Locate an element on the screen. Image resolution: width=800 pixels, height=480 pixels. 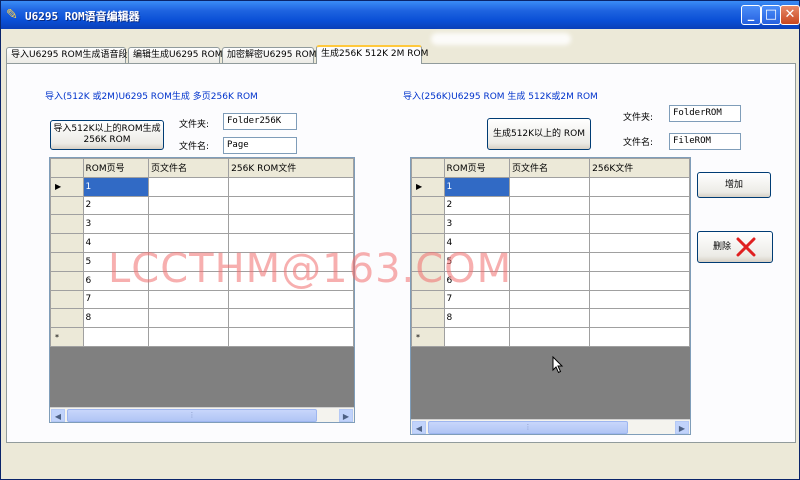
right-horizontal-scrollbar: ◀ ⋮ ▶ is located at coordinates (550, 426).